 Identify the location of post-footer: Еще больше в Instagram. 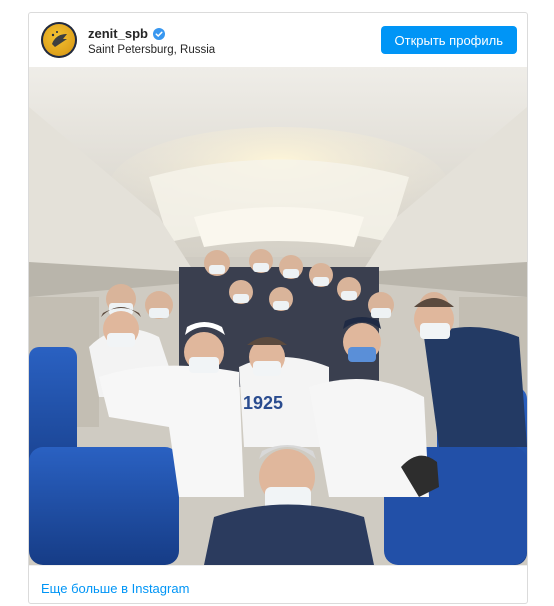
(278, 584).